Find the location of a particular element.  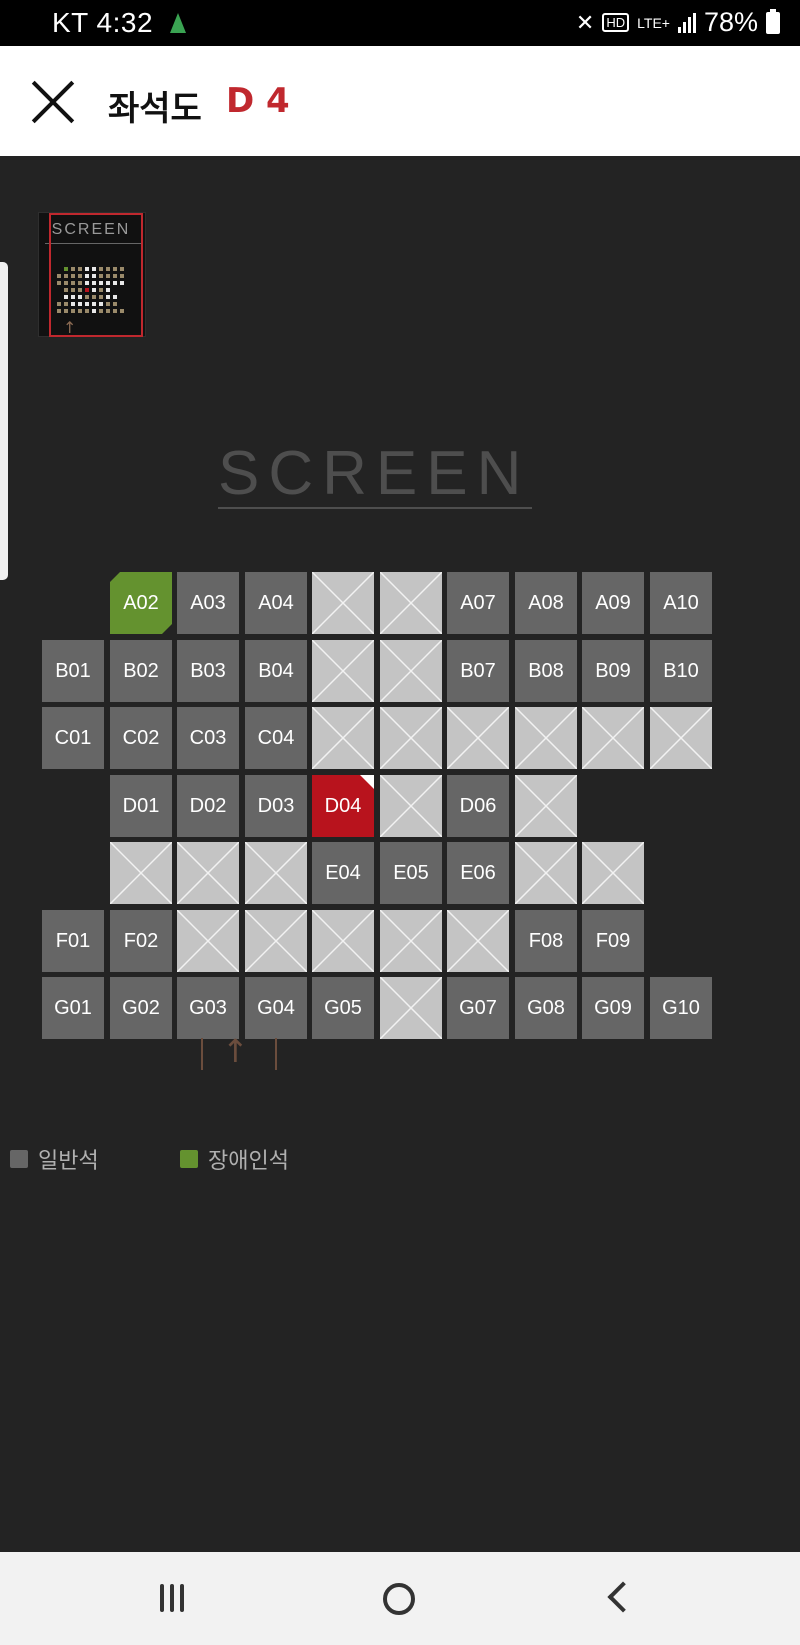

seat-f08: F08 is located at coordinates (546, 941).